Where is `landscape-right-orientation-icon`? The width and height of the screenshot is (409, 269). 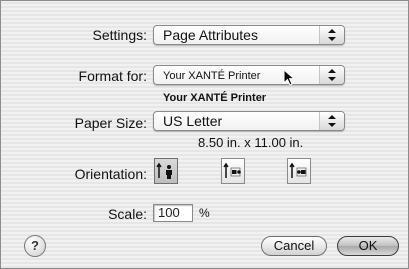
landscape-right-orientation-icon is located at coordinates (298, 170).